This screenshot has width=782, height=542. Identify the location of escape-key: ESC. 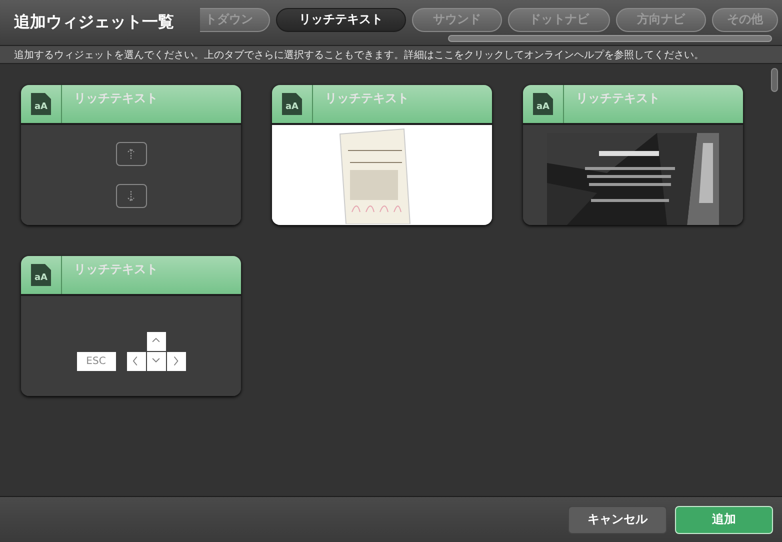
(96, 361).